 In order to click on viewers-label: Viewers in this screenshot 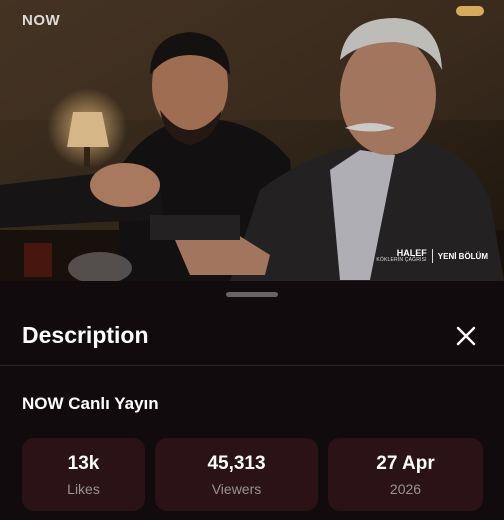, I will do `click(236, 489)`.